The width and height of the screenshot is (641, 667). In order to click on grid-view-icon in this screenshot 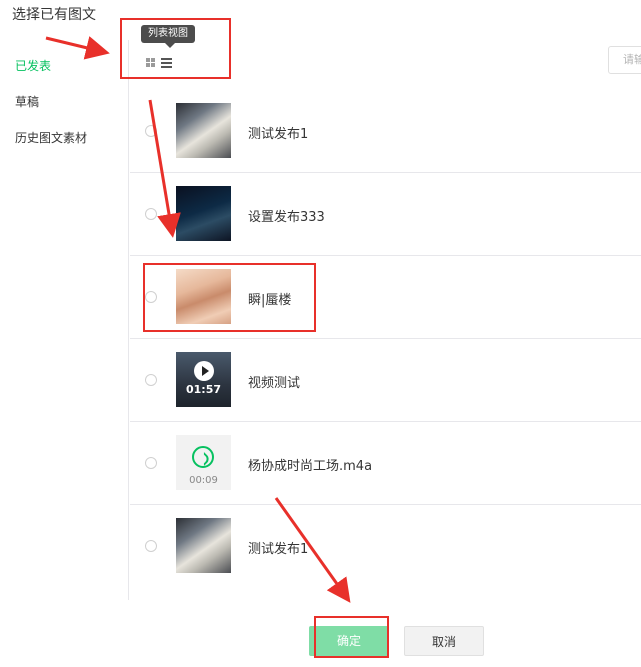, I will do `click(151, 62)`.